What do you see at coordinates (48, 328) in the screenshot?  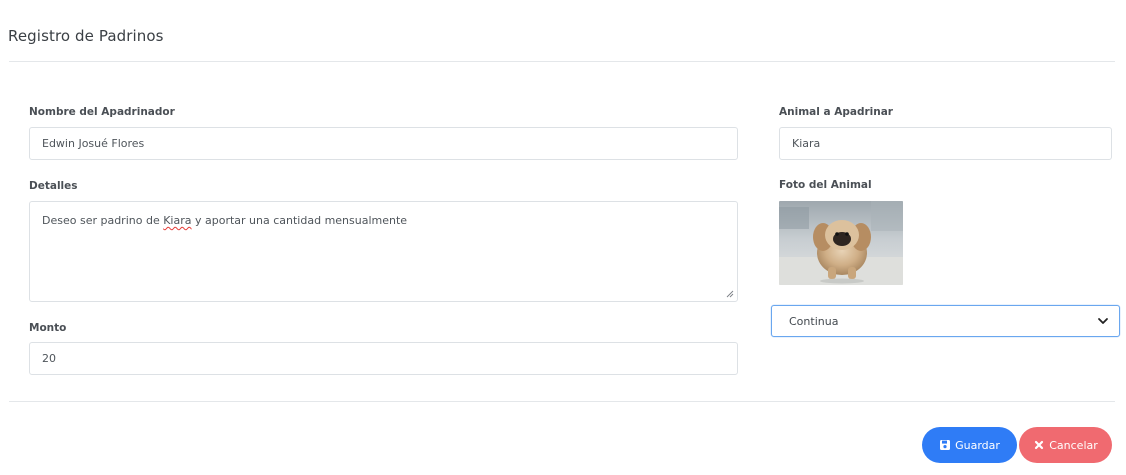 I see `monto-label: Monto` at bounding box center [48, 328].